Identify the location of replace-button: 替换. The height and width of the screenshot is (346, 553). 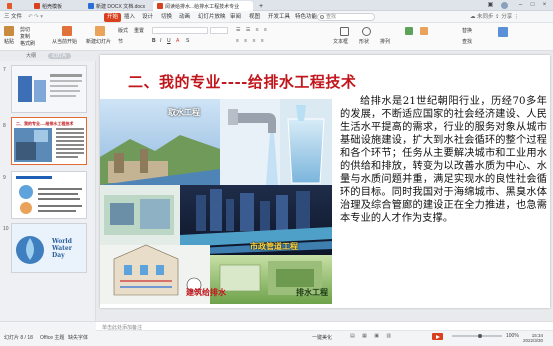
(467, 30).